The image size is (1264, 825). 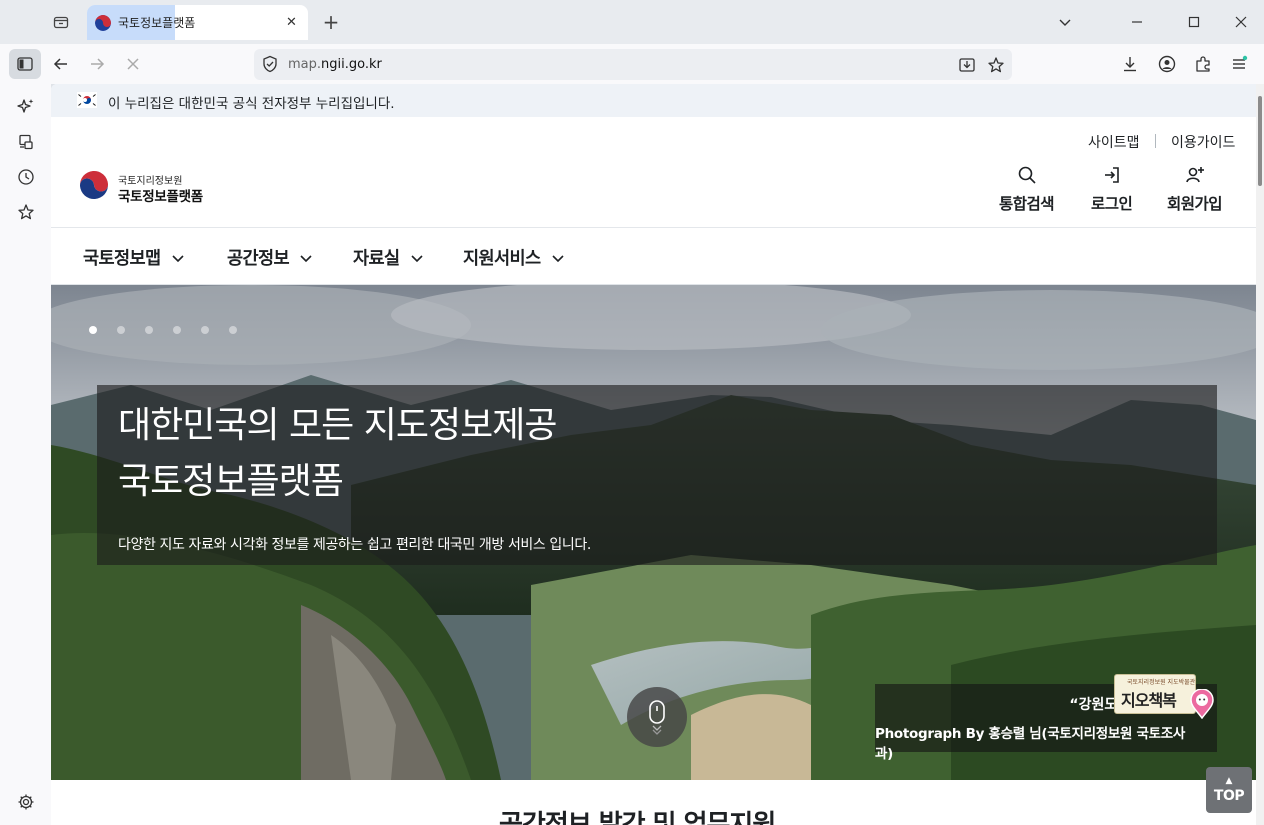 What do you see at coordinates (157, 23) in the screenshot?
I see `tab-title: 국토정보플랫폼` at bounding box center [157, 23].